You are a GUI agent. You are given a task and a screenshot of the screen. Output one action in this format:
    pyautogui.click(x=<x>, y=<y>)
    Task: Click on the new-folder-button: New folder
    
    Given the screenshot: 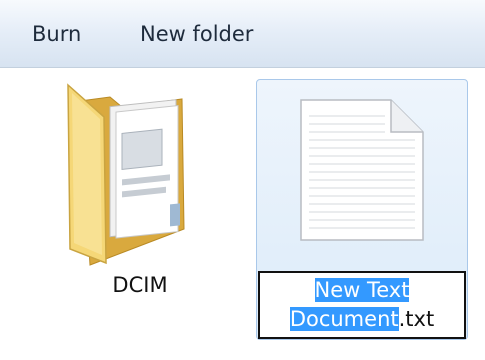 What is the action you would take?
    pyautogui.click(x=196, y=34)
    